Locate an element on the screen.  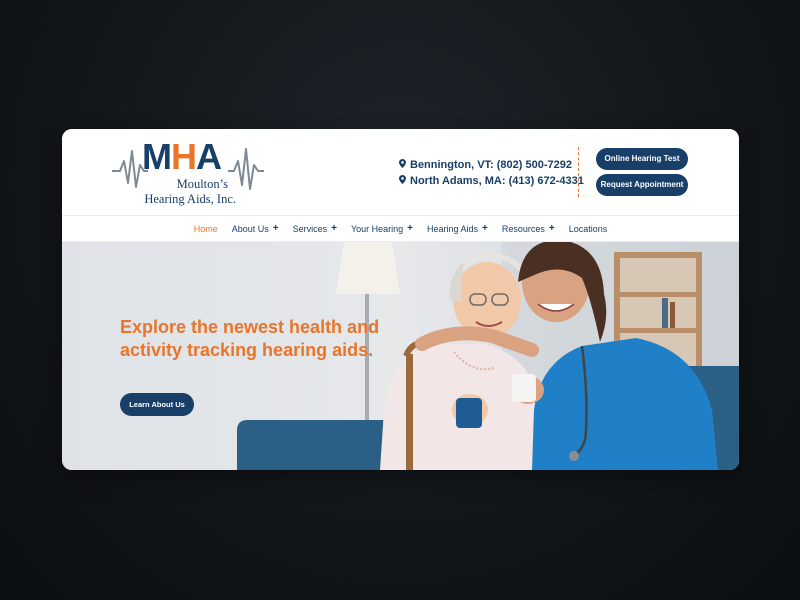
contact-bennington-text: Bennington, VT: (802) 500-7292 is located at coordinates (491, 165).